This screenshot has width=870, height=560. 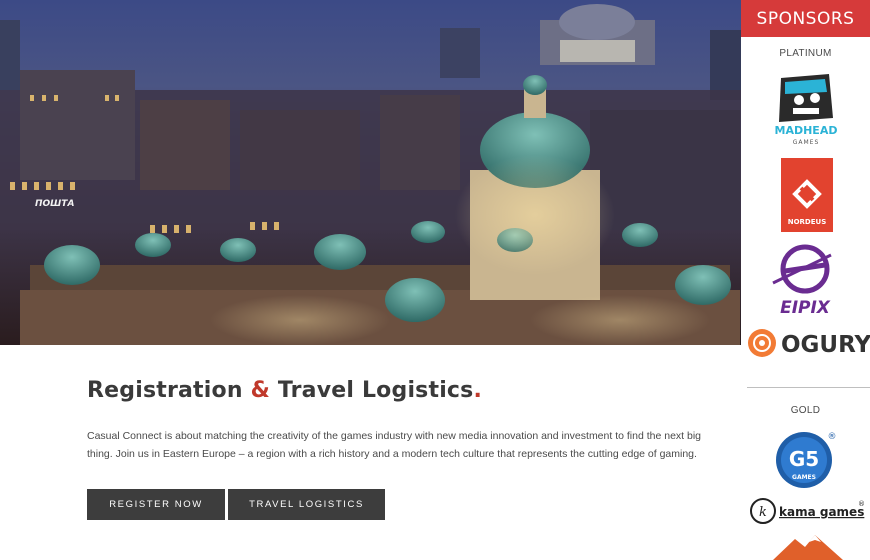 What do you see at coordinates (805, 410) in the screenshot?
I see `gold-tier-label: GOLD` at bounding box center [805, 410].